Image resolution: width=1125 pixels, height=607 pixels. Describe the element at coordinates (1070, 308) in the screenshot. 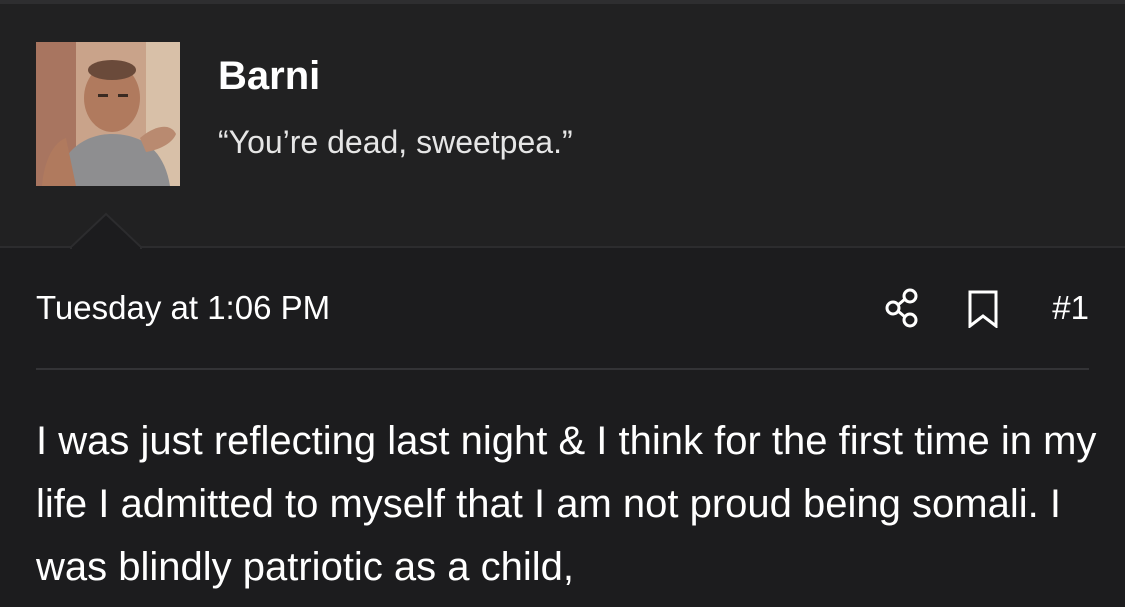

I see `post-number-link: #1` at that location.